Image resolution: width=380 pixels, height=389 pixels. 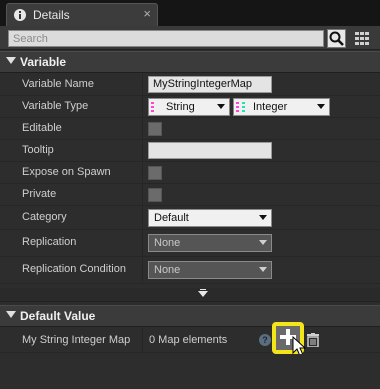 I want to click on property-label: Category, so click(x=44, y=217).